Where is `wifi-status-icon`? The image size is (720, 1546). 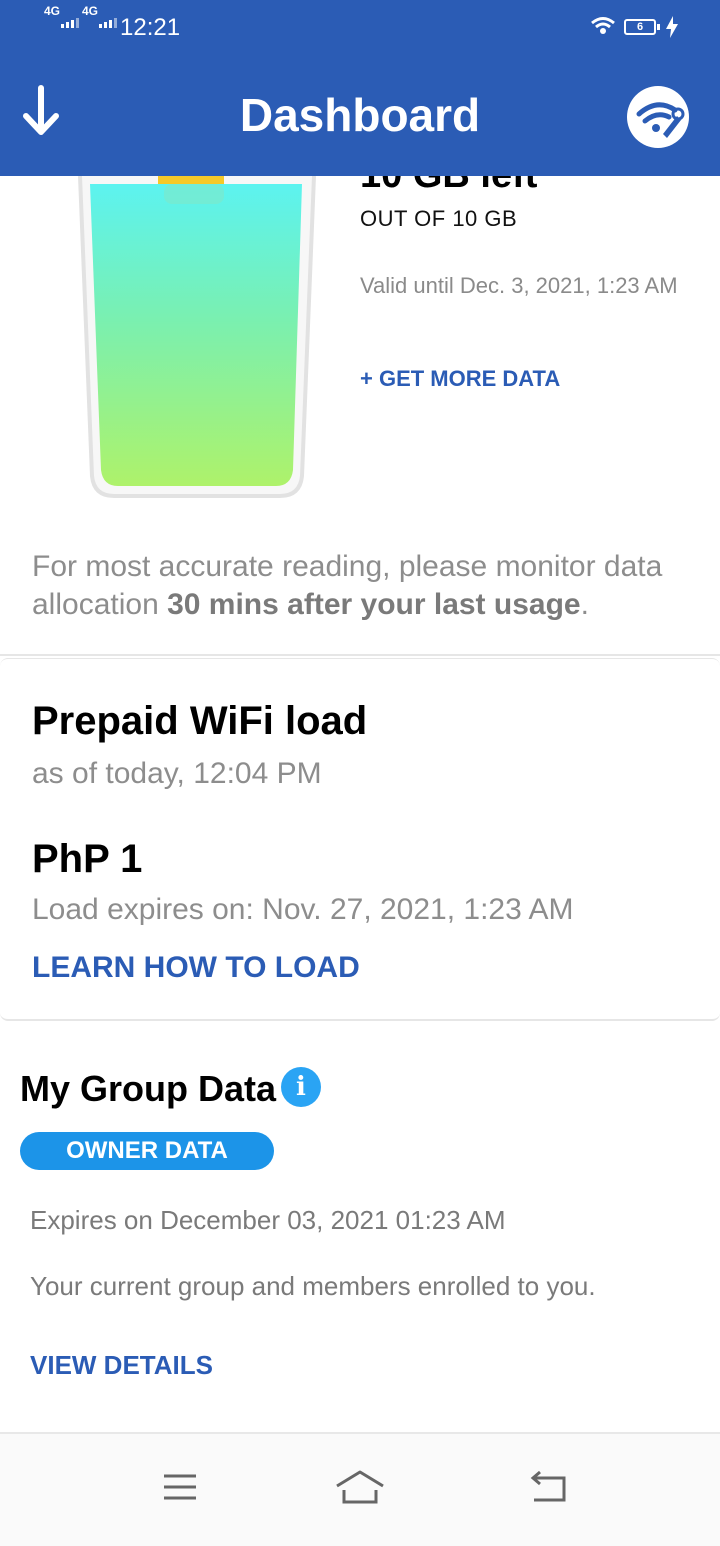 wifi-status-icon is located at coordinates (603, 25).